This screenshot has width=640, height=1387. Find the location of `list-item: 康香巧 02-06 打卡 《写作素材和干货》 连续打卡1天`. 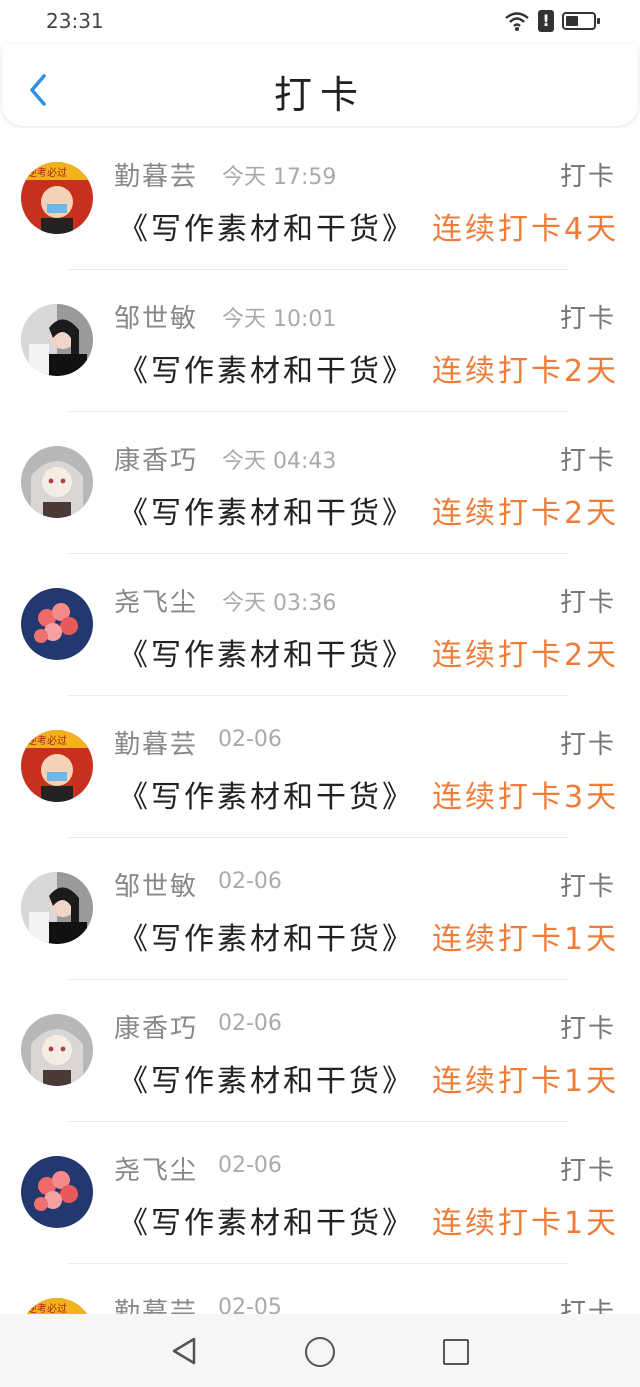

list-item: 康香巧 02-06 打卡 《写作素材和干货》 连续打卡1天 is located at coordinates (320, 1051).